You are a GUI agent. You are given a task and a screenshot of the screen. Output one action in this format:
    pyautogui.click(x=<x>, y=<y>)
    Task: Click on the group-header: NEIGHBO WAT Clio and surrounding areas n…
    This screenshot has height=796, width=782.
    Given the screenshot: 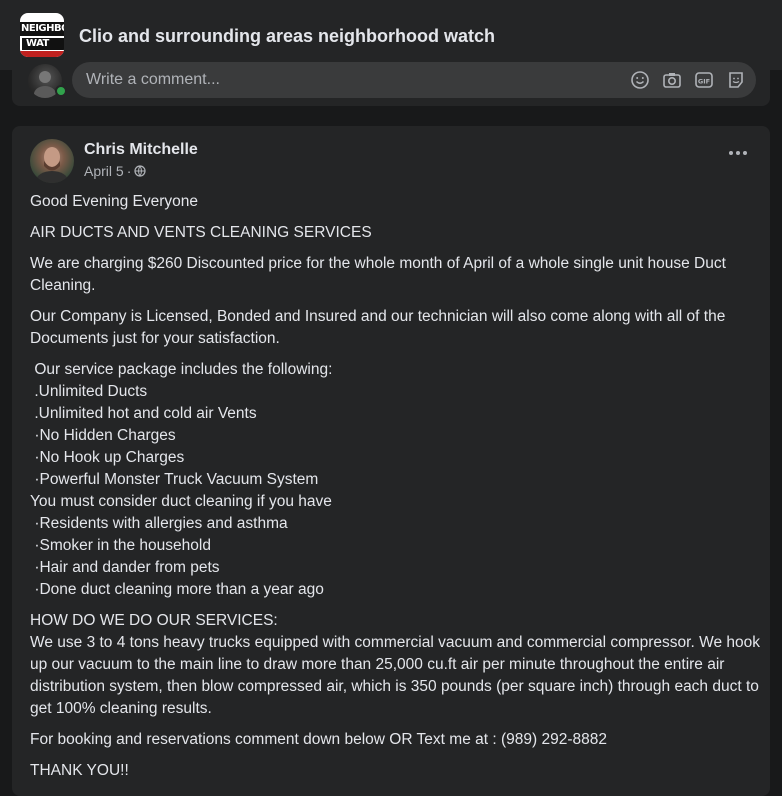 What is the action you would take?
    pyautogui.click(x=391, y=35)
    